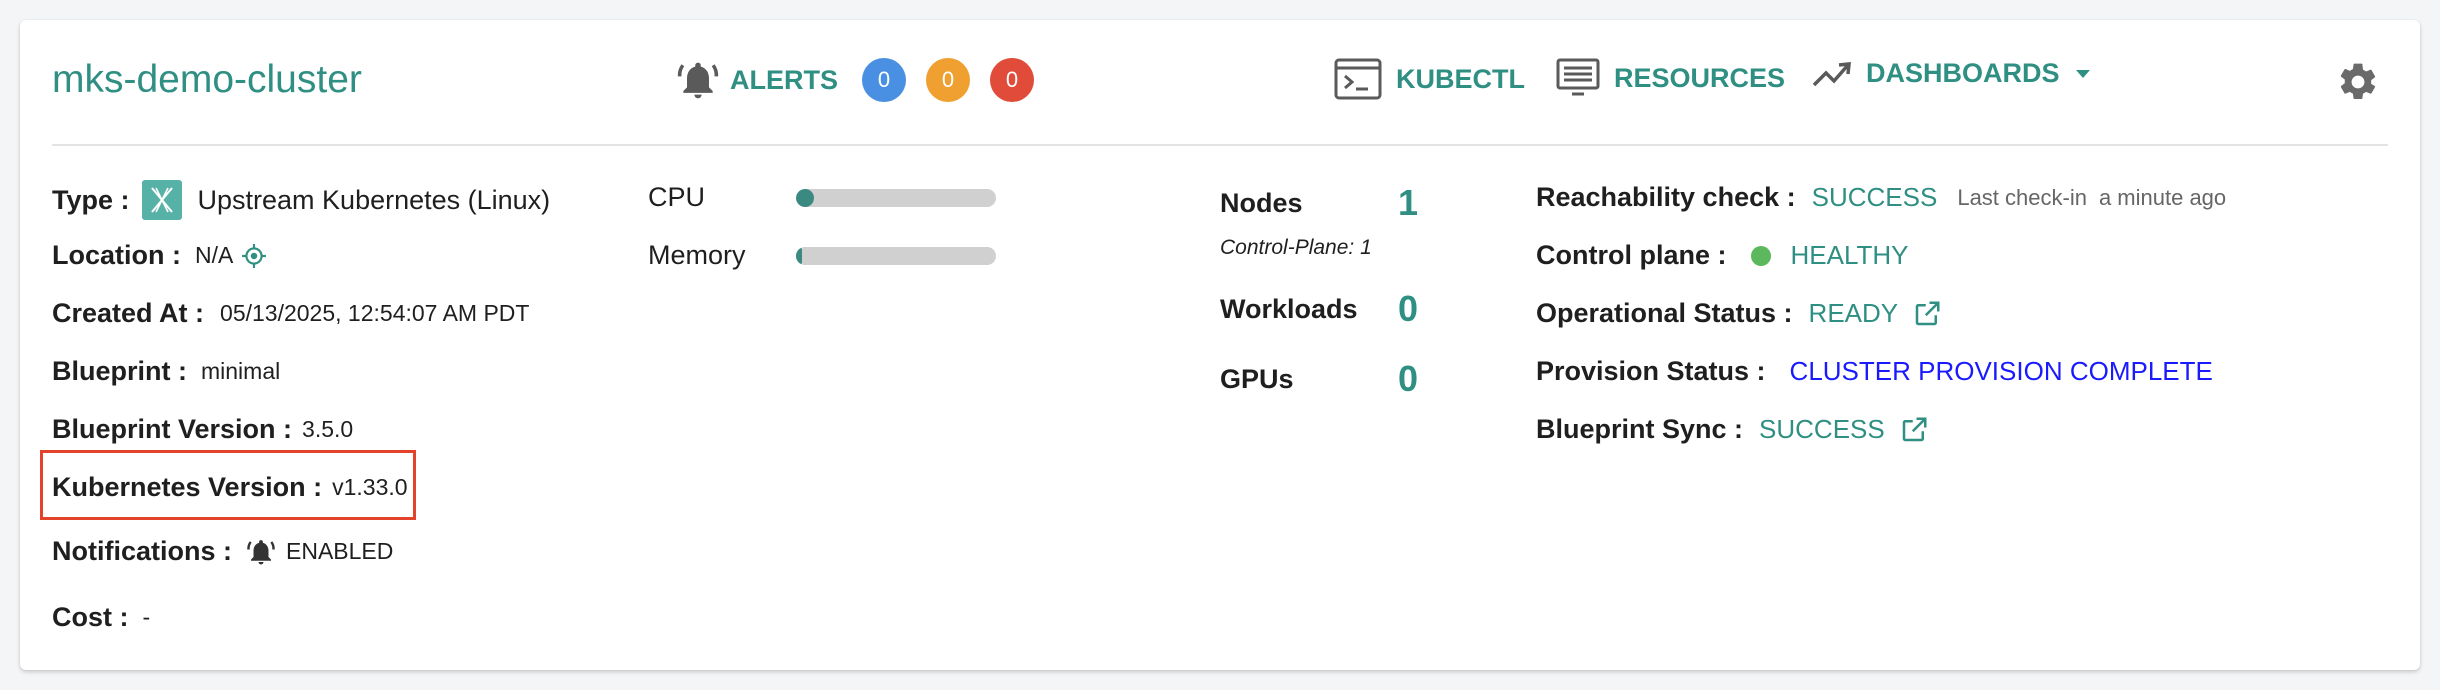 The width and height of the screenshot is (2440, 690). Describe the element at coordinates (2162, 197) in the screenshot. I see `last-checkin-value: a minute ago` at that location.